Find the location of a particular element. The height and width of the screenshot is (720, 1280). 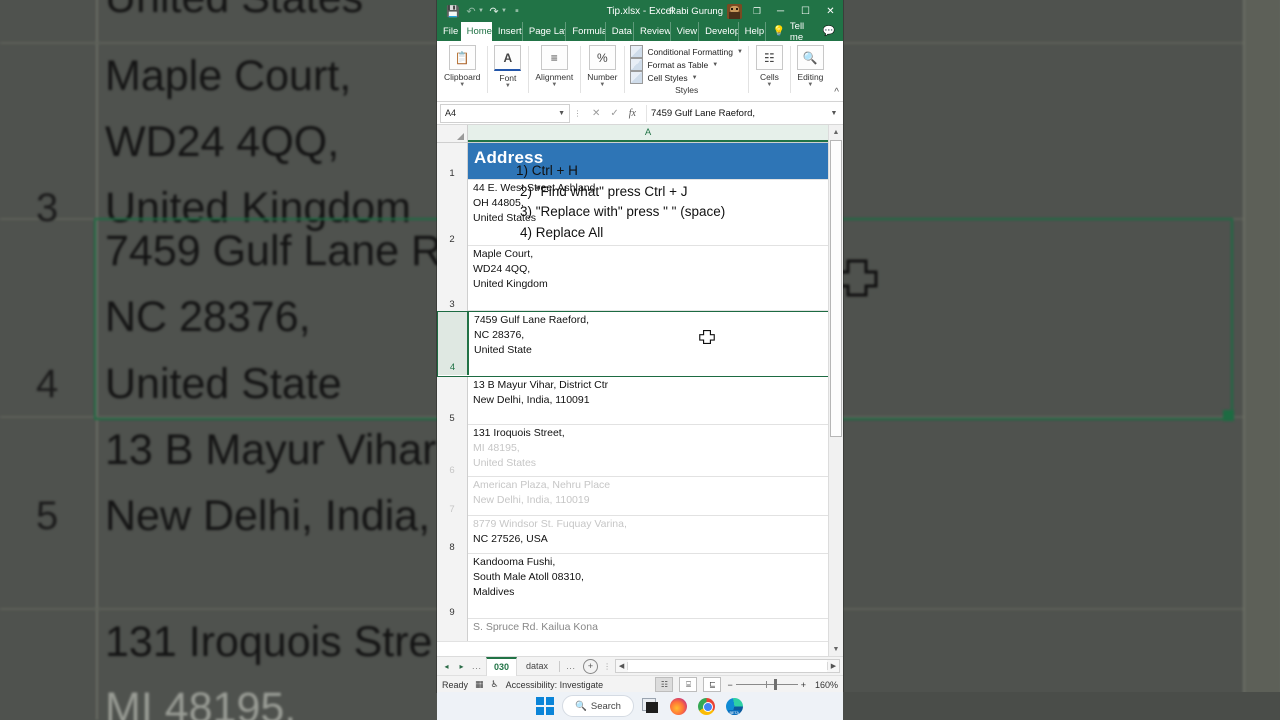

scroll-down-button: ▼ is located at coordinates (836, 649).